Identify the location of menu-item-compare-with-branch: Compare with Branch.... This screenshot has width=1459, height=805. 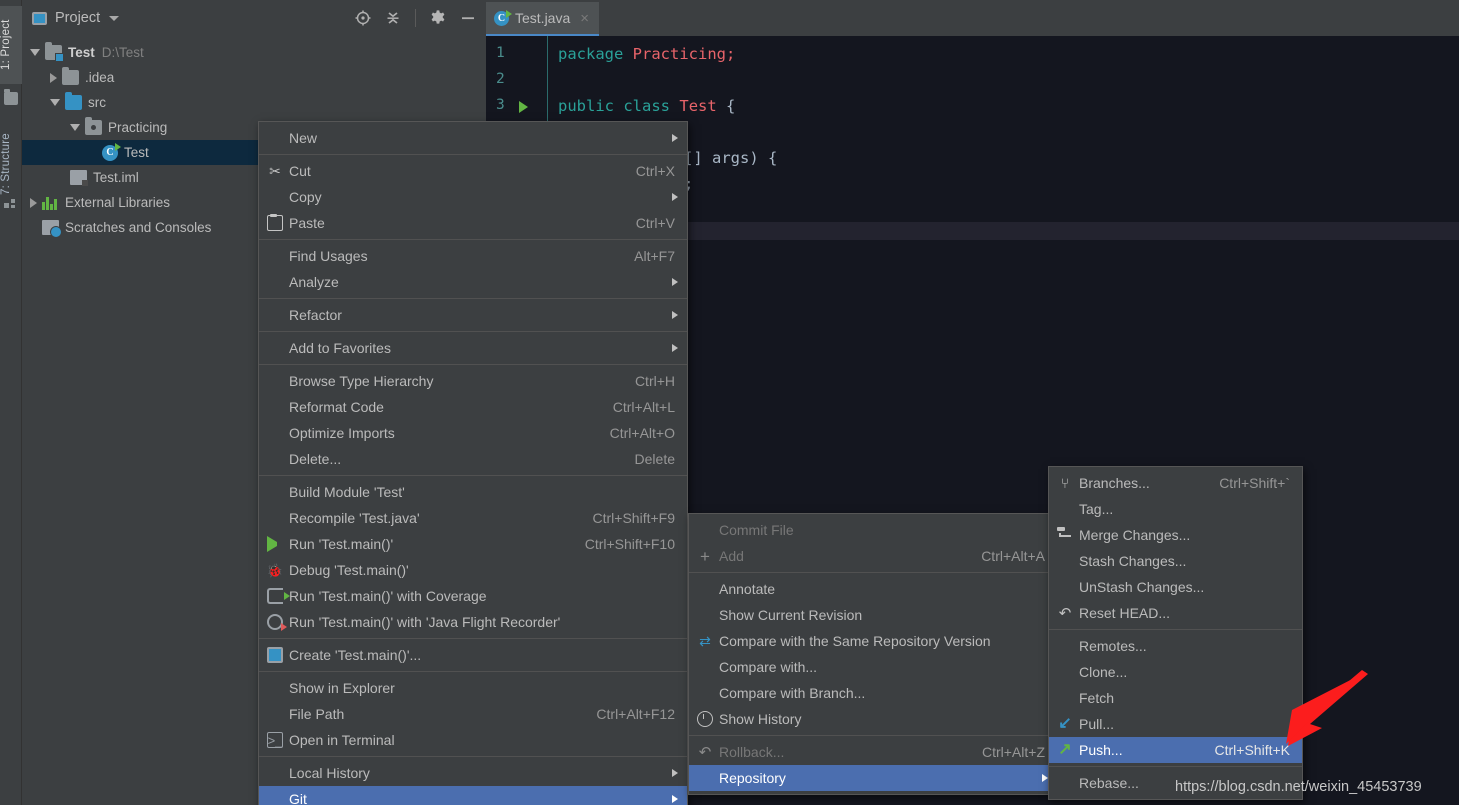
(873, 693).